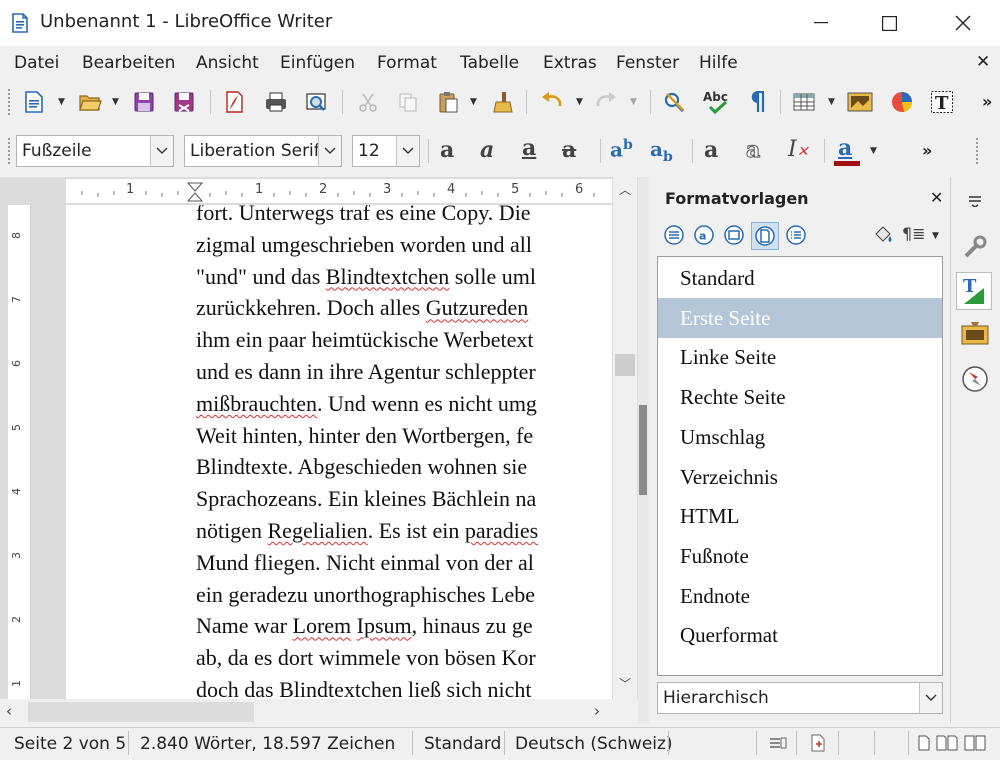 The image size is (1000, 760). I want to click on text-run: Mund fliegen. Nicht einmal von der al, so click(365, 562).